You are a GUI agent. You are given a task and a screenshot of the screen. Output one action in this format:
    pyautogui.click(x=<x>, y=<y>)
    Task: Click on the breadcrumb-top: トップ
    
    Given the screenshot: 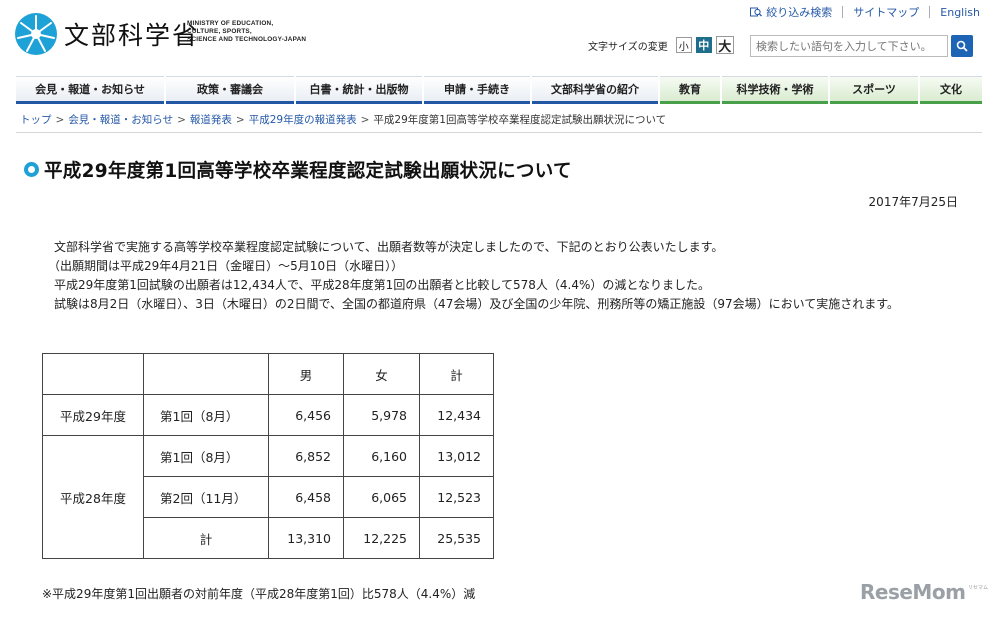 What is the action you would take?
    pyautogui.click(x=36, y=120)
    